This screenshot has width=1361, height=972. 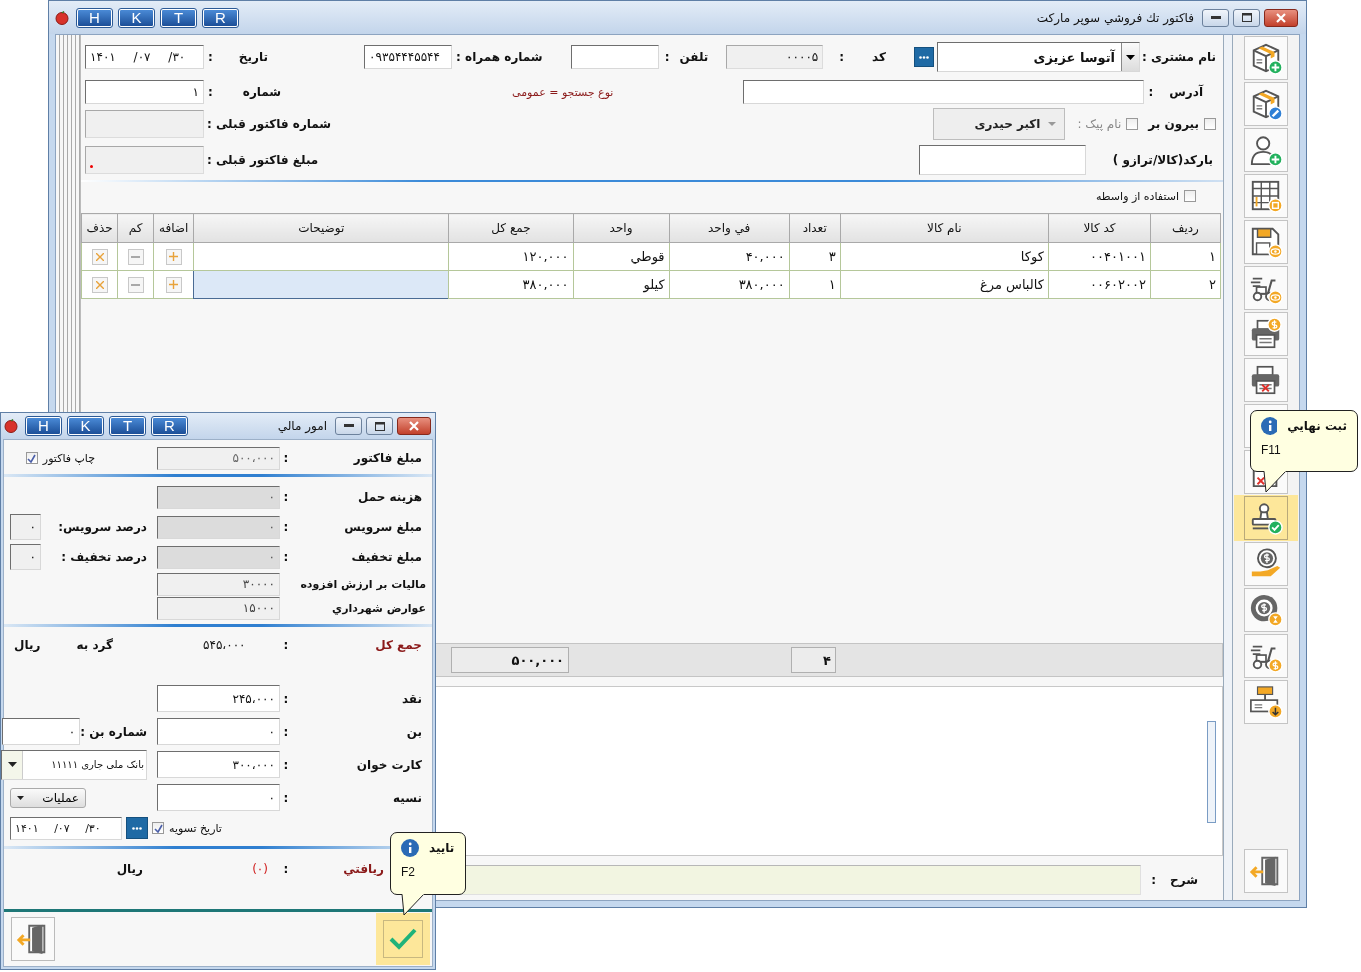 What do you see at coordinates (144, 92) in the screenshot?
I see `number-field: ۱` at bounding box center [144, 92].